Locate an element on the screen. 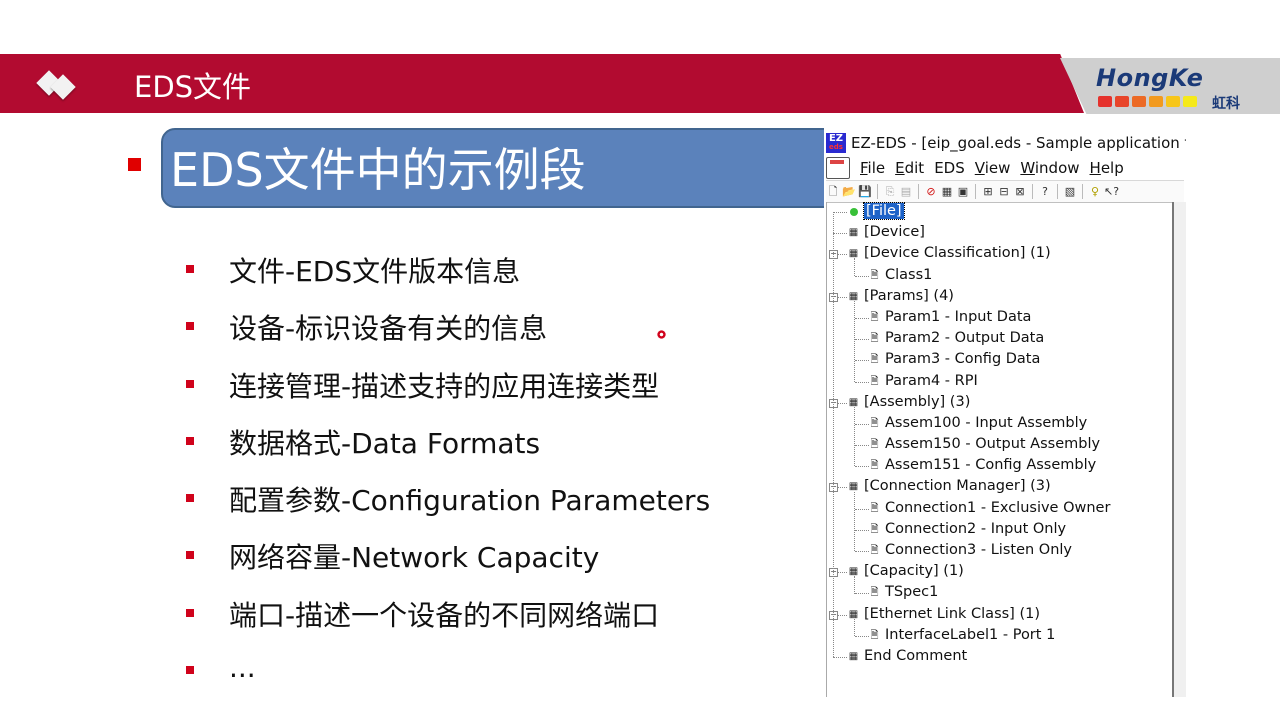 The height and width of the screenshot is (720, 1280). app-icon-bottom: eds is located at coordinates (836, 147).